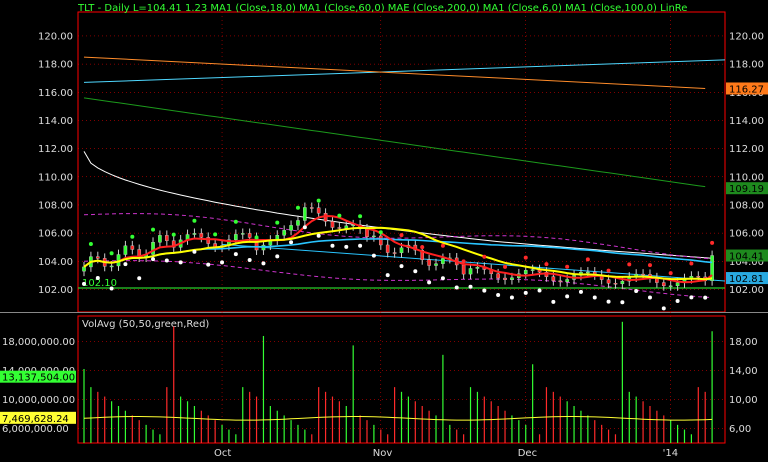  I want to click on linreg-upper-line, so click(404, 71).